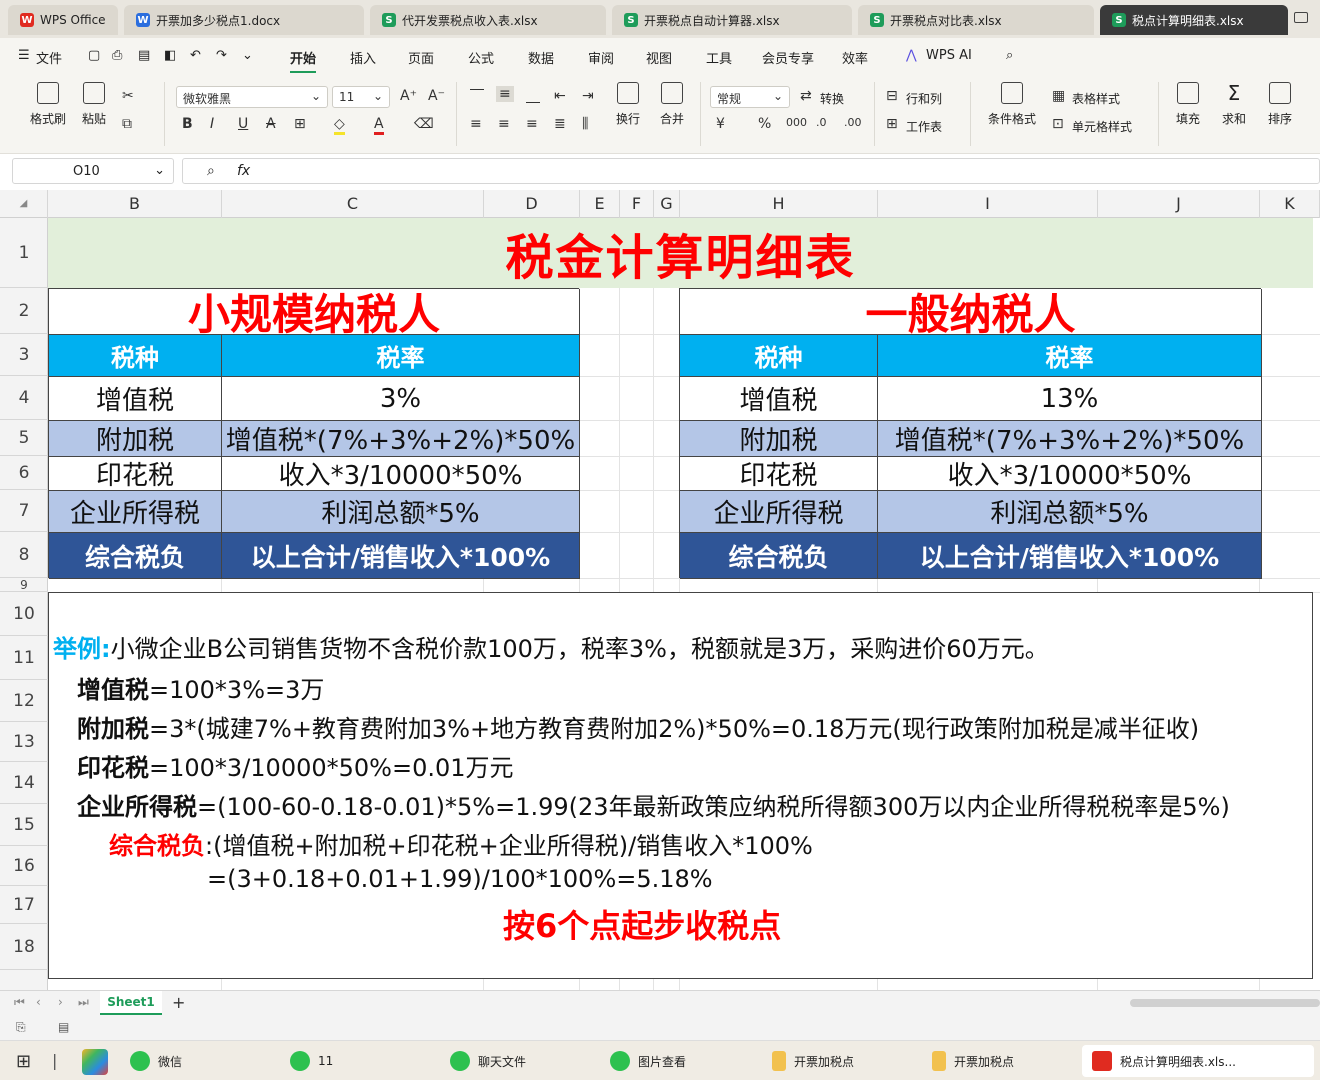 This screenshot has width=1320, height=1080. What do you see at coordinates (93, 171) in the screenshot?
I see `name-box: O10 ⌄` at bounding box center [93, 171].